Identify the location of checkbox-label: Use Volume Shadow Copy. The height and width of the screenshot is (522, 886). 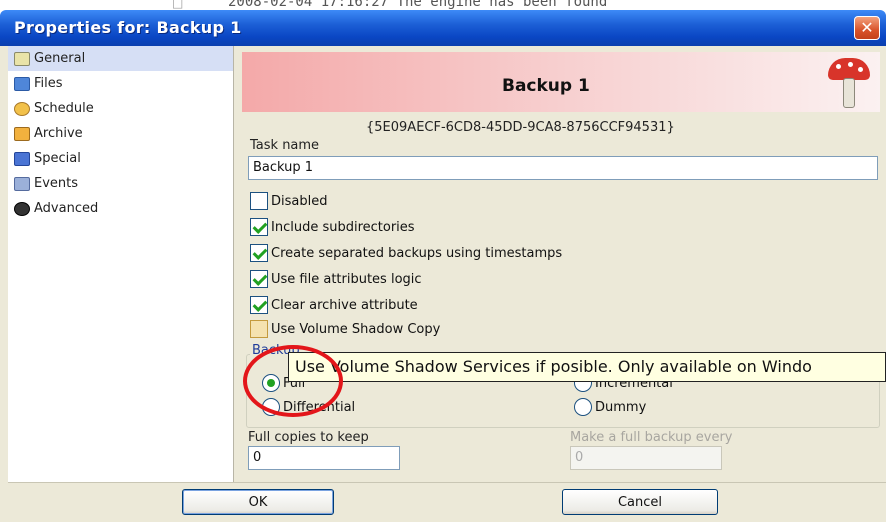
(356, 329).